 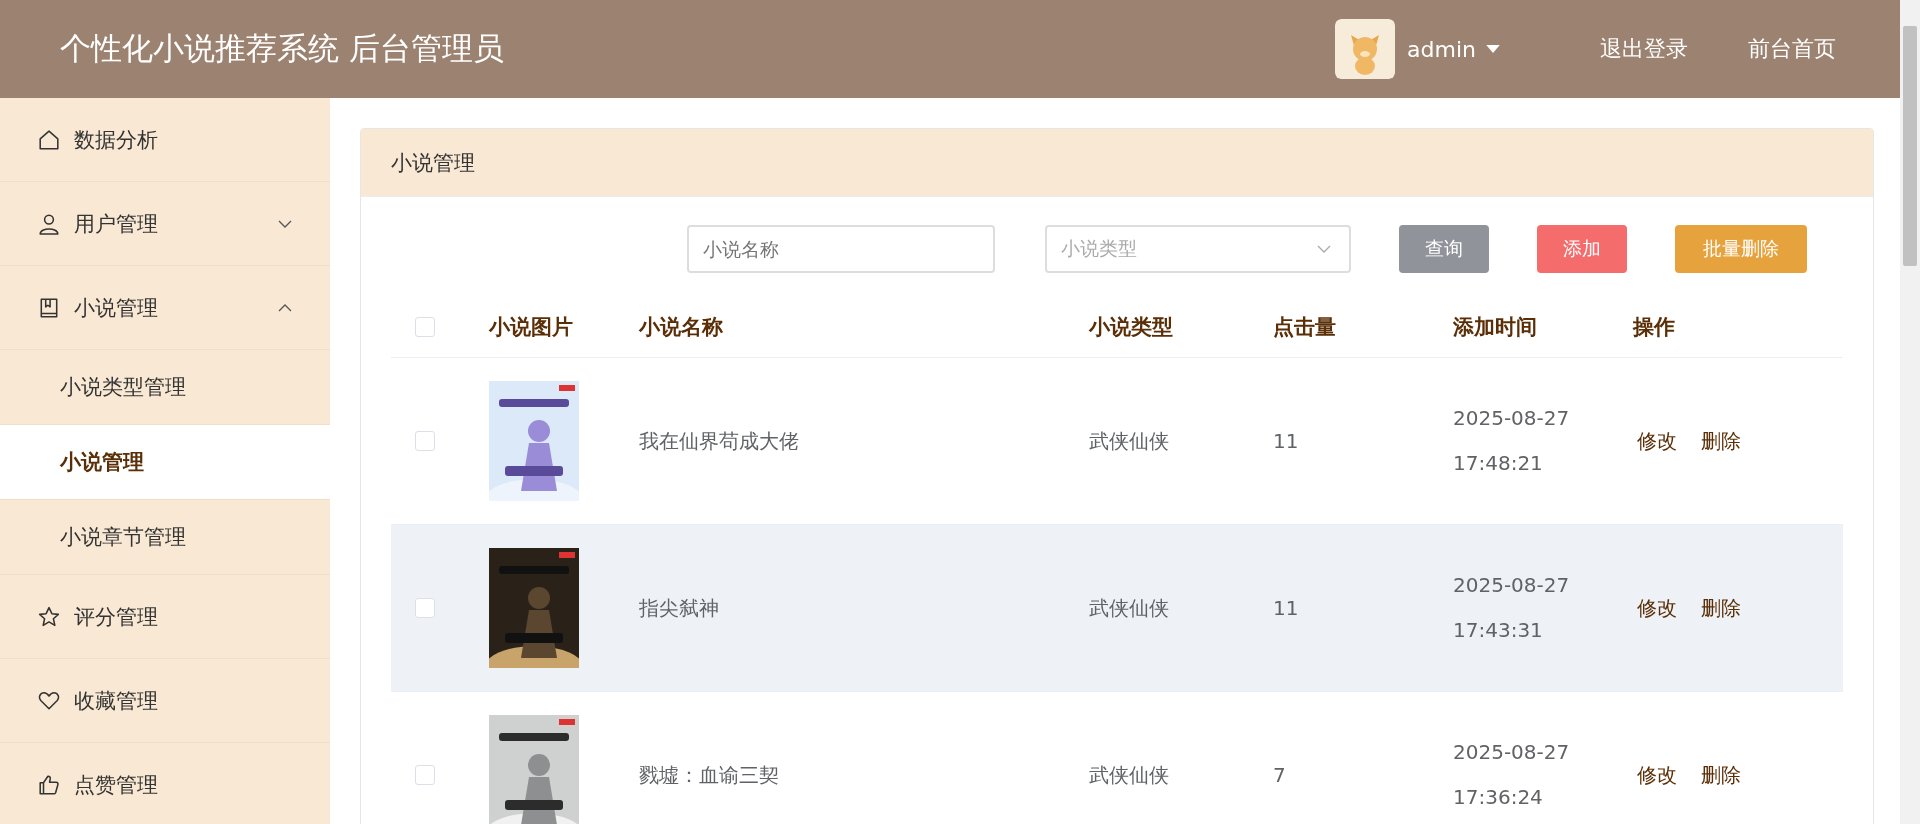 I want to click on star-icon, so click(x=49, y=616).